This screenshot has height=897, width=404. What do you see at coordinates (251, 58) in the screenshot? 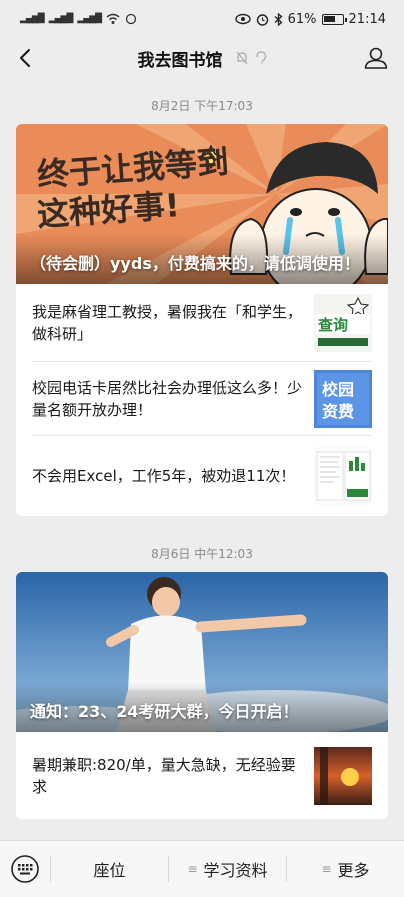
I see `nav-status-icons` at bounding box center [251, 58].